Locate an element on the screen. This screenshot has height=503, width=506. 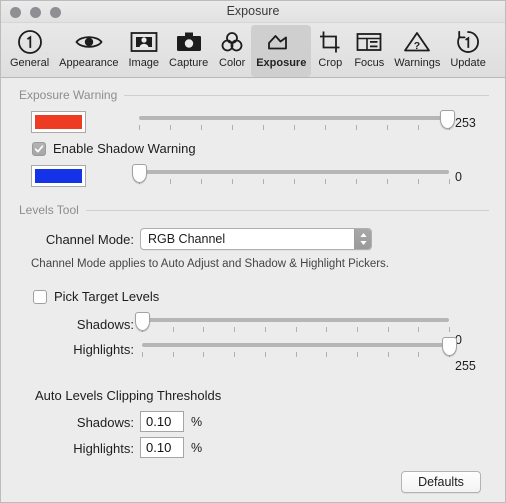
defaults-button: Defaults is located at coordinates (441, 482).